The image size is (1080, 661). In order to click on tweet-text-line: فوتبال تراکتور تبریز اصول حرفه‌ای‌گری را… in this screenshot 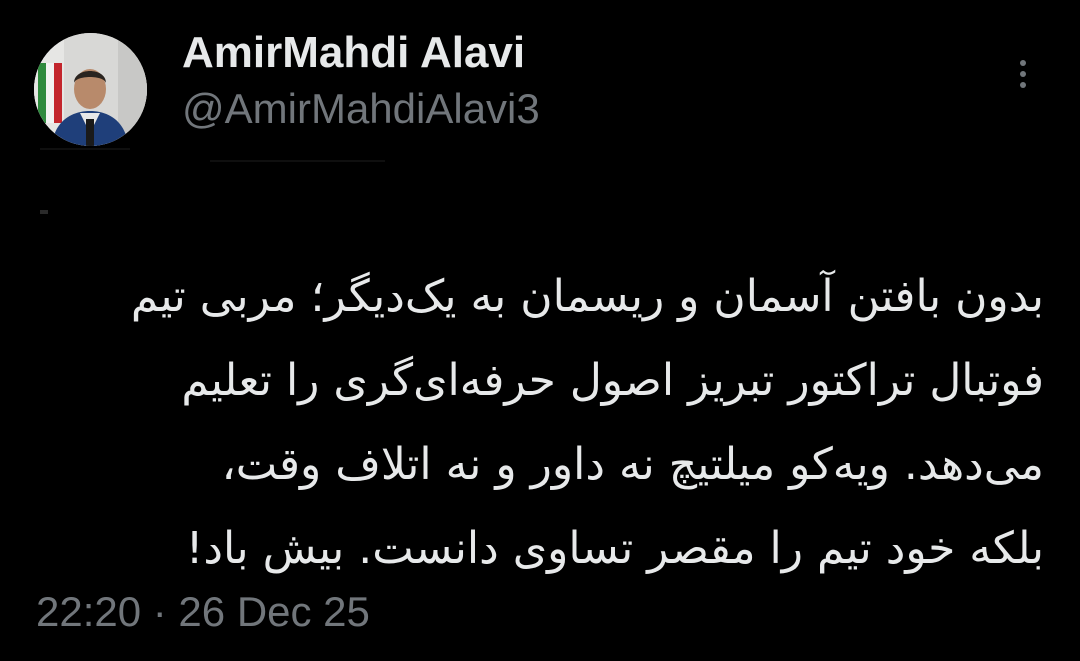, I will do `click(612, 380)`.